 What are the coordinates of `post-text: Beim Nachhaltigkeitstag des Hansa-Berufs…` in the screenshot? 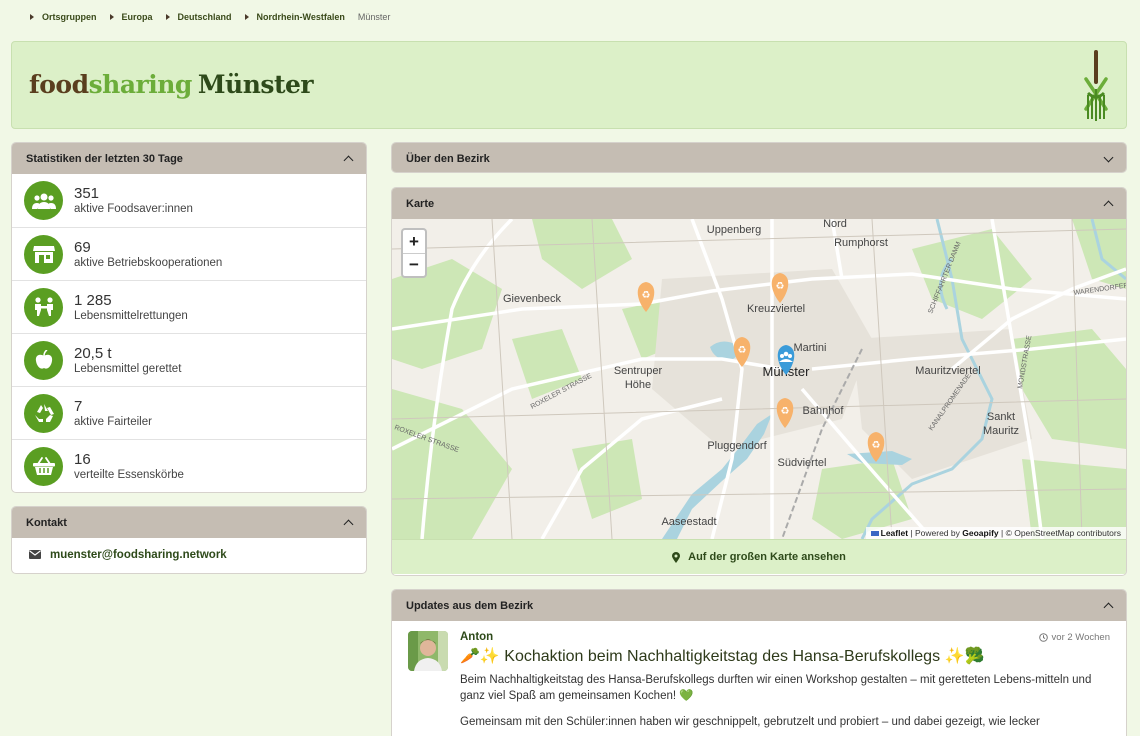 It's located at (776, 688).